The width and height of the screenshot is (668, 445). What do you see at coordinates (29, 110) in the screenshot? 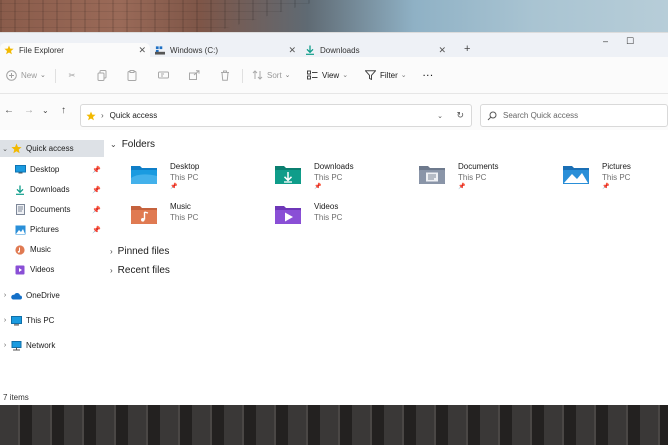
I see `forward-button: →` at bounding box center [29, 110].